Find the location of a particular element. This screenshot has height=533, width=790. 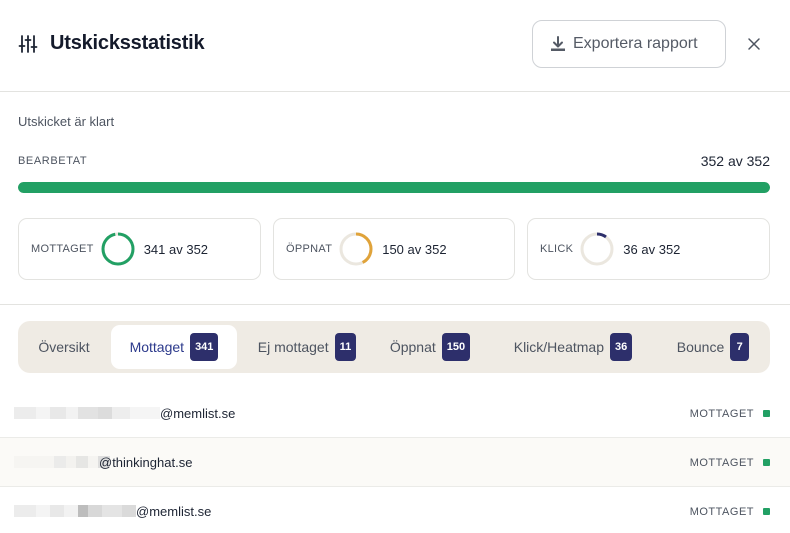

processed-progress-fill is located at coordinates (394, 187).